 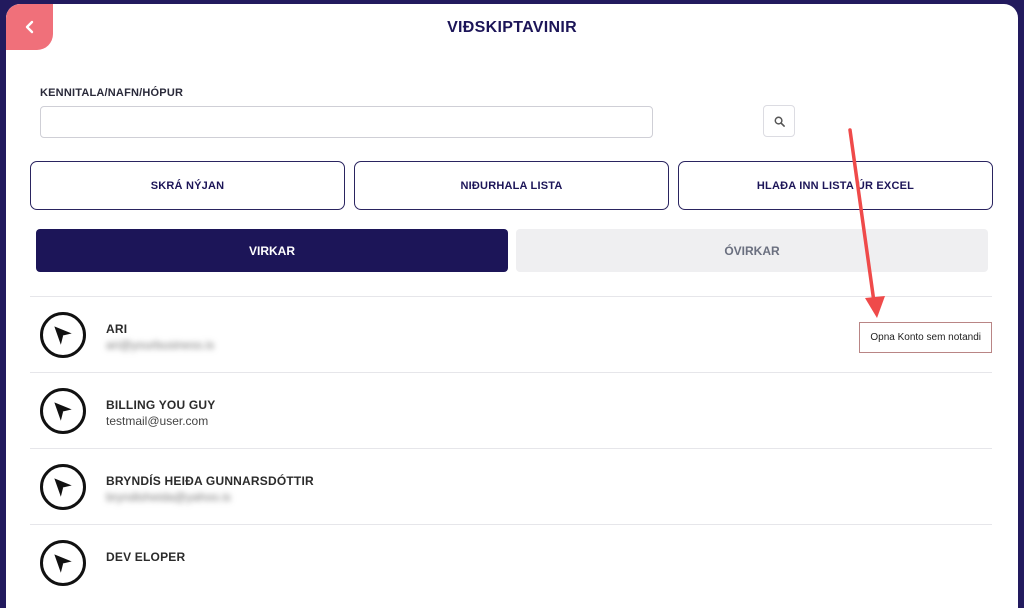 What do you see at coordinates (160, 345) in the screenshot?
I see `customer-email: ari@yourbusiness.is` at bounding box center [160, 345].